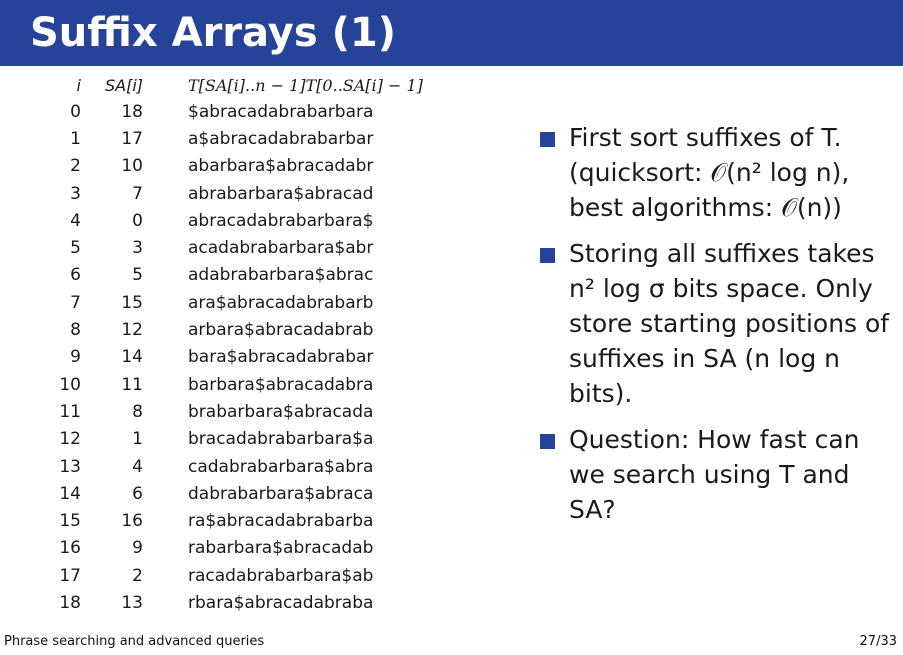 Image resolution: width=903 pixels, height=655 pixels. Describe the element at coordinates (281, 220) in the screenshot. I see `row-suffix: abracadabrabarbara$` at that location.